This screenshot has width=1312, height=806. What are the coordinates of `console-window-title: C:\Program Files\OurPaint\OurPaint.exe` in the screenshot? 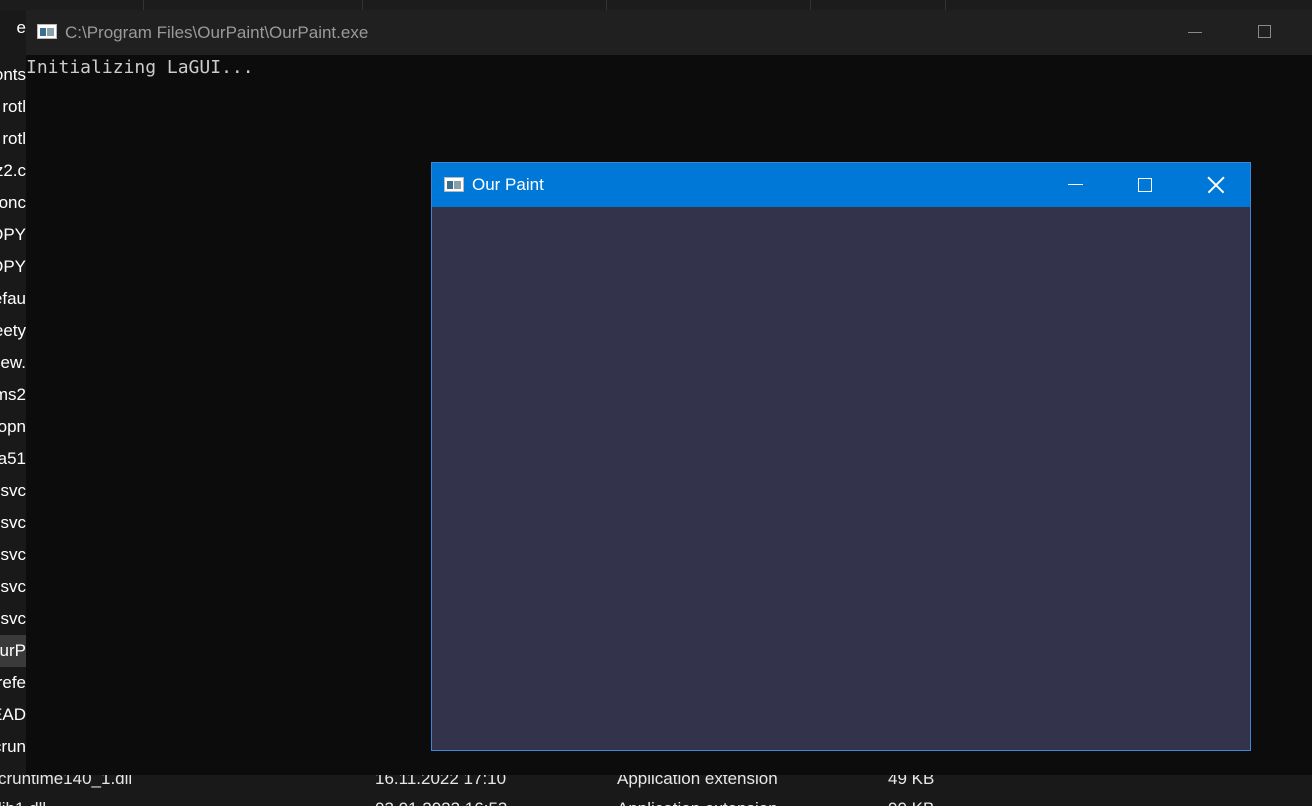 It's located at (217, 32).